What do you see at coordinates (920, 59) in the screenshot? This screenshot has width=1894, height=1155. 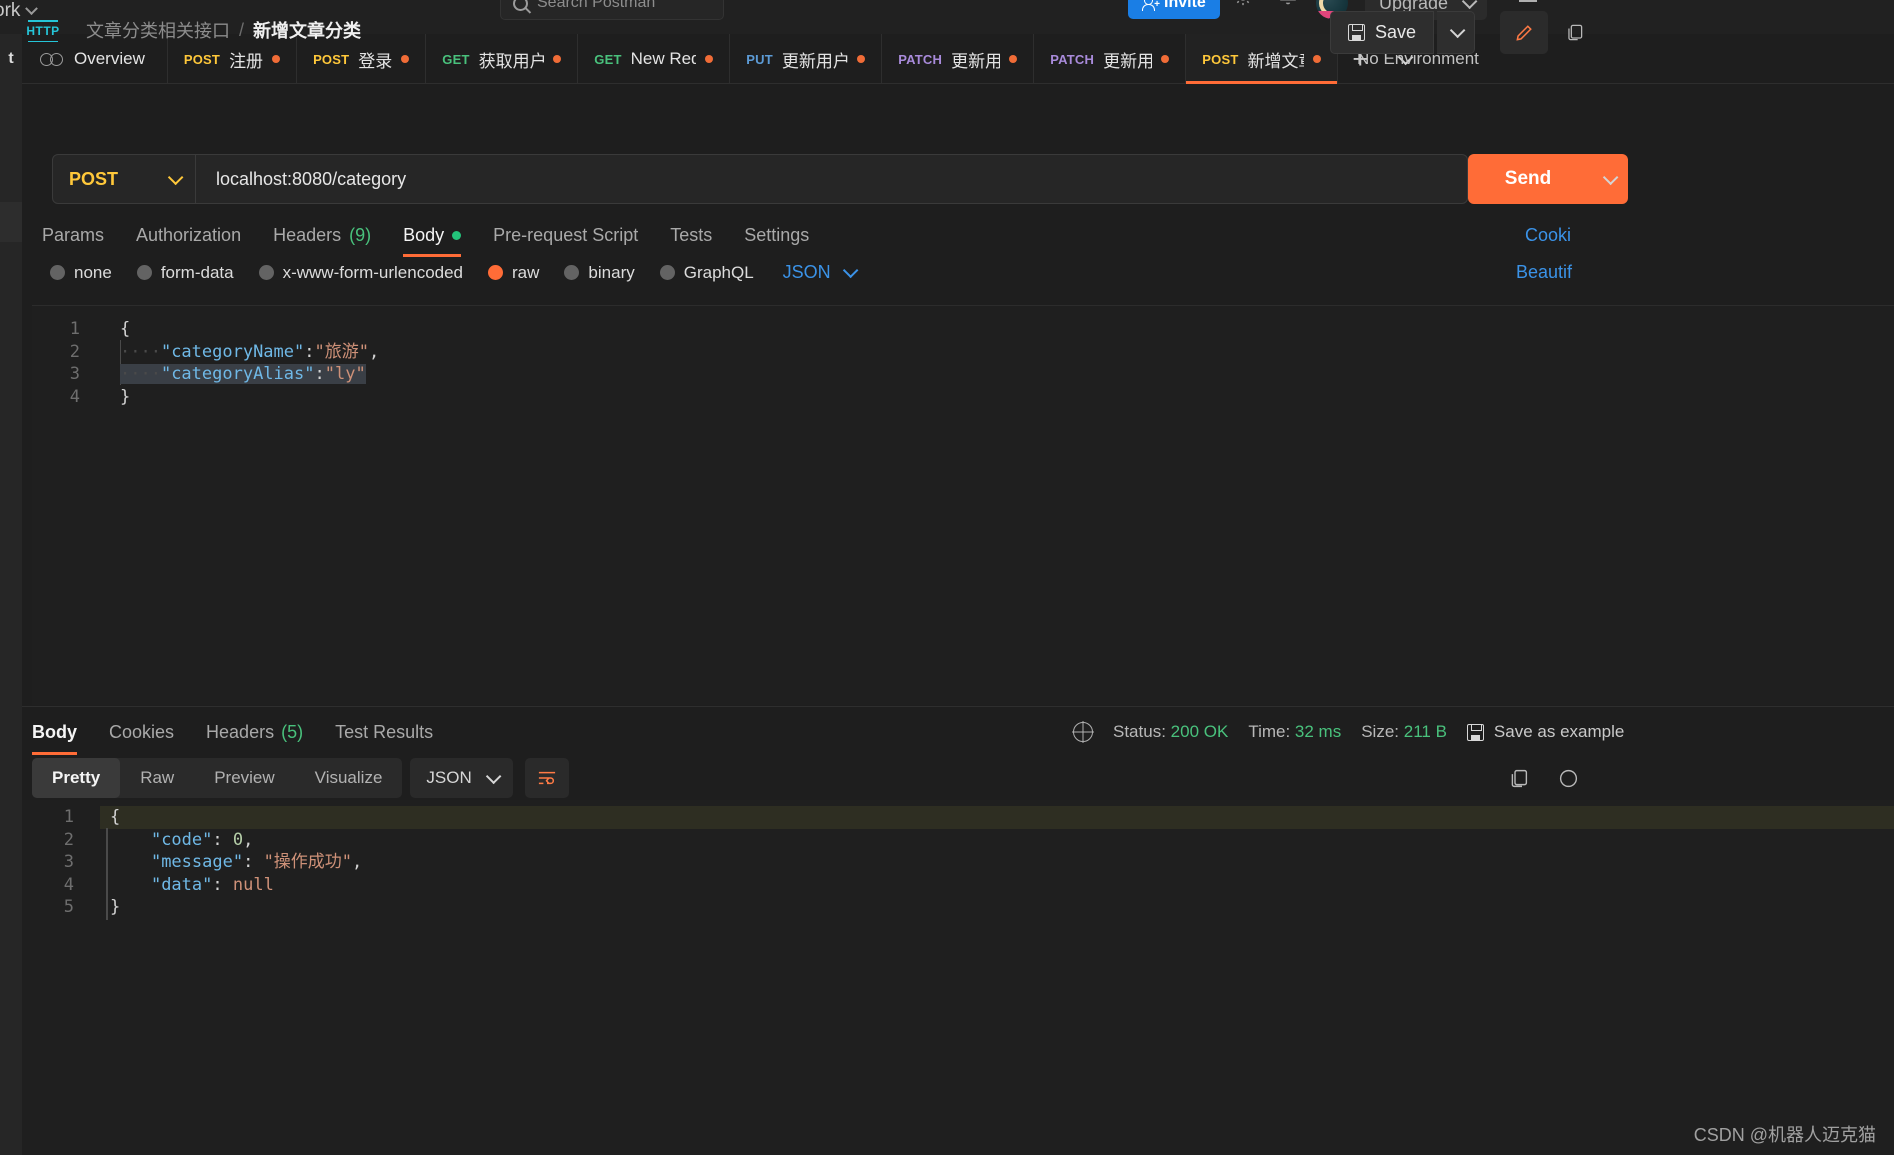 I see `tab-method: PATCH` at bounding box center [920, 59].